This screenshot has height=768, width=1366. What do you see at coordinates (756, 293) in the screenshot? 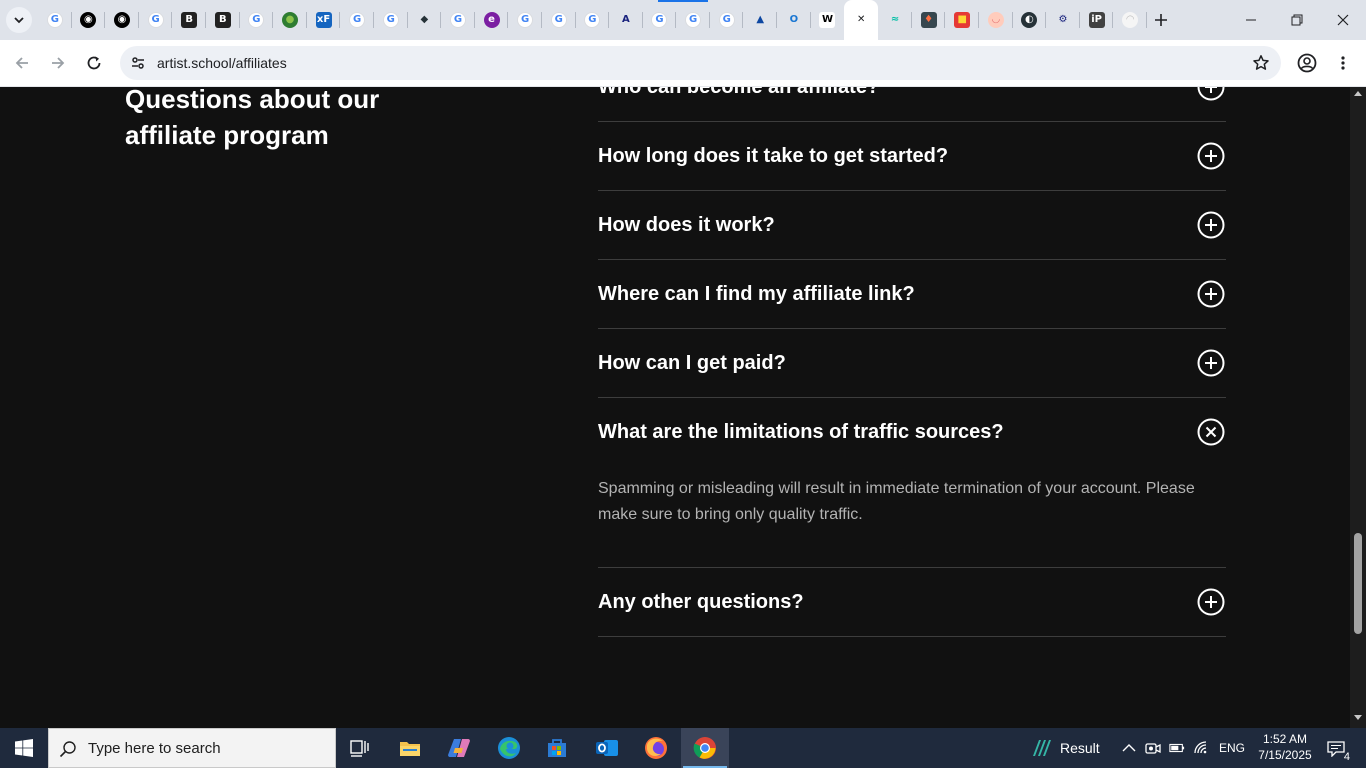
I see `faq-question-text: Where can I find my affiliate link?` at bounding box center [756, 293].